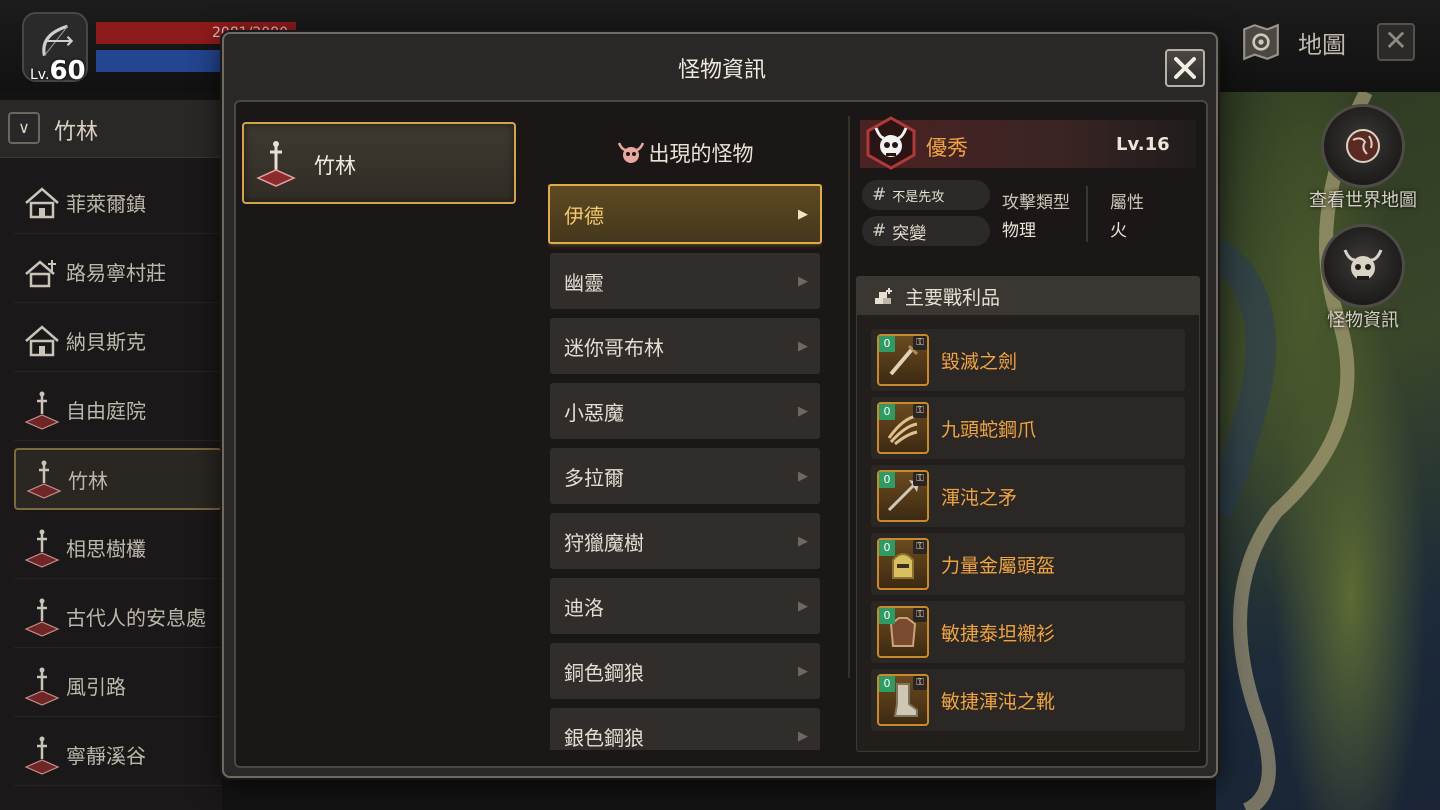 The image size is (1440, 810). Describe the element at coordinates (883, 296) in the screenshot. I see `loot-icon` at that location.